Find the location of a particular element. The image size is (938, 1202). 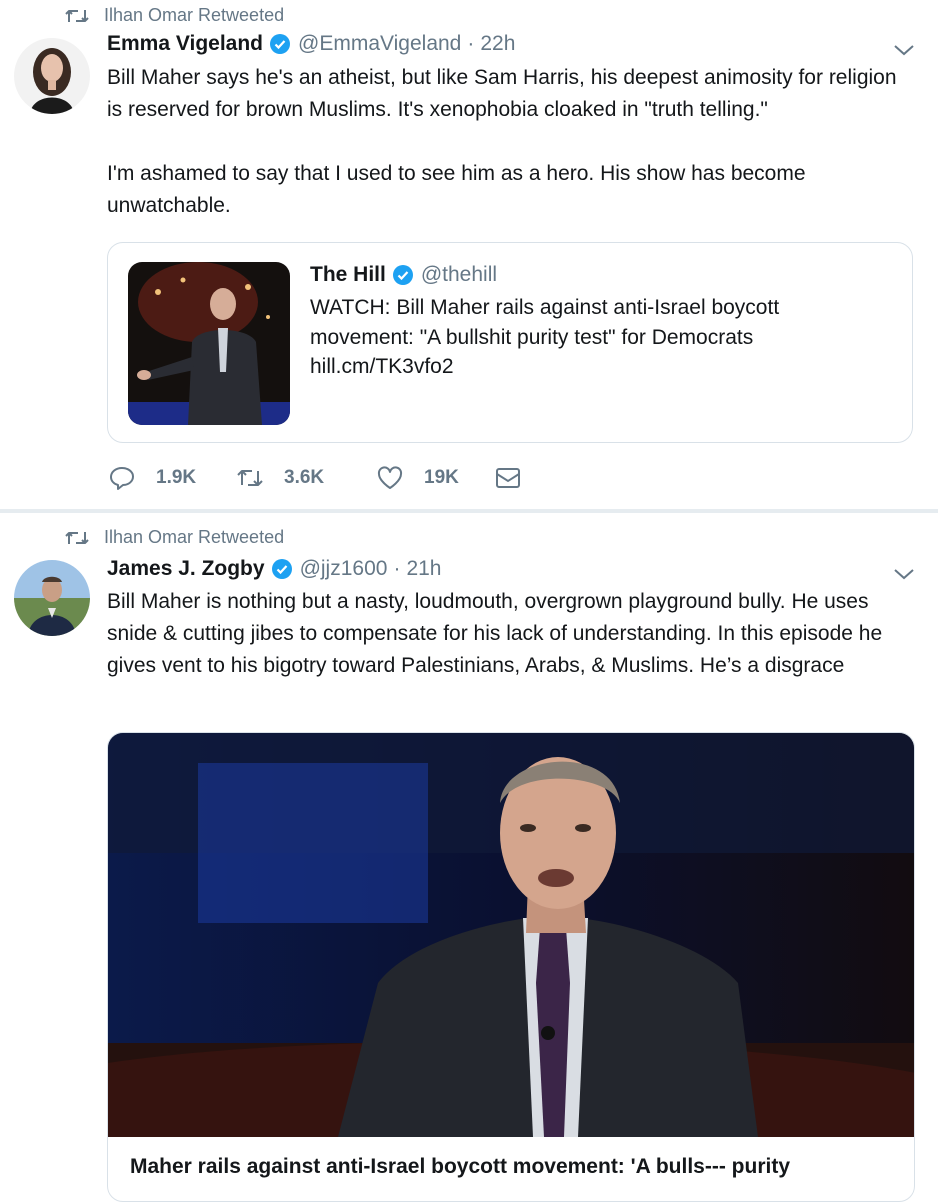

quoted-display-name: The Hill is located at coordinates (348, 275).